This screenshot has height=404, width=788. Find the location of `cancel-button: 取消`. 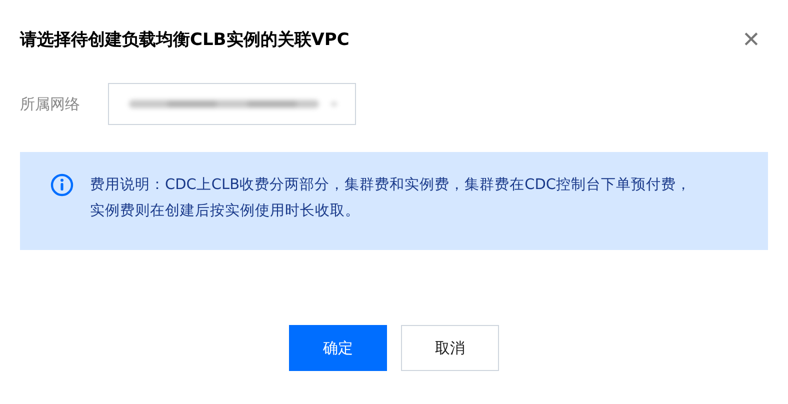

cancel-button: 取消 is located at coordinates (450, 348).